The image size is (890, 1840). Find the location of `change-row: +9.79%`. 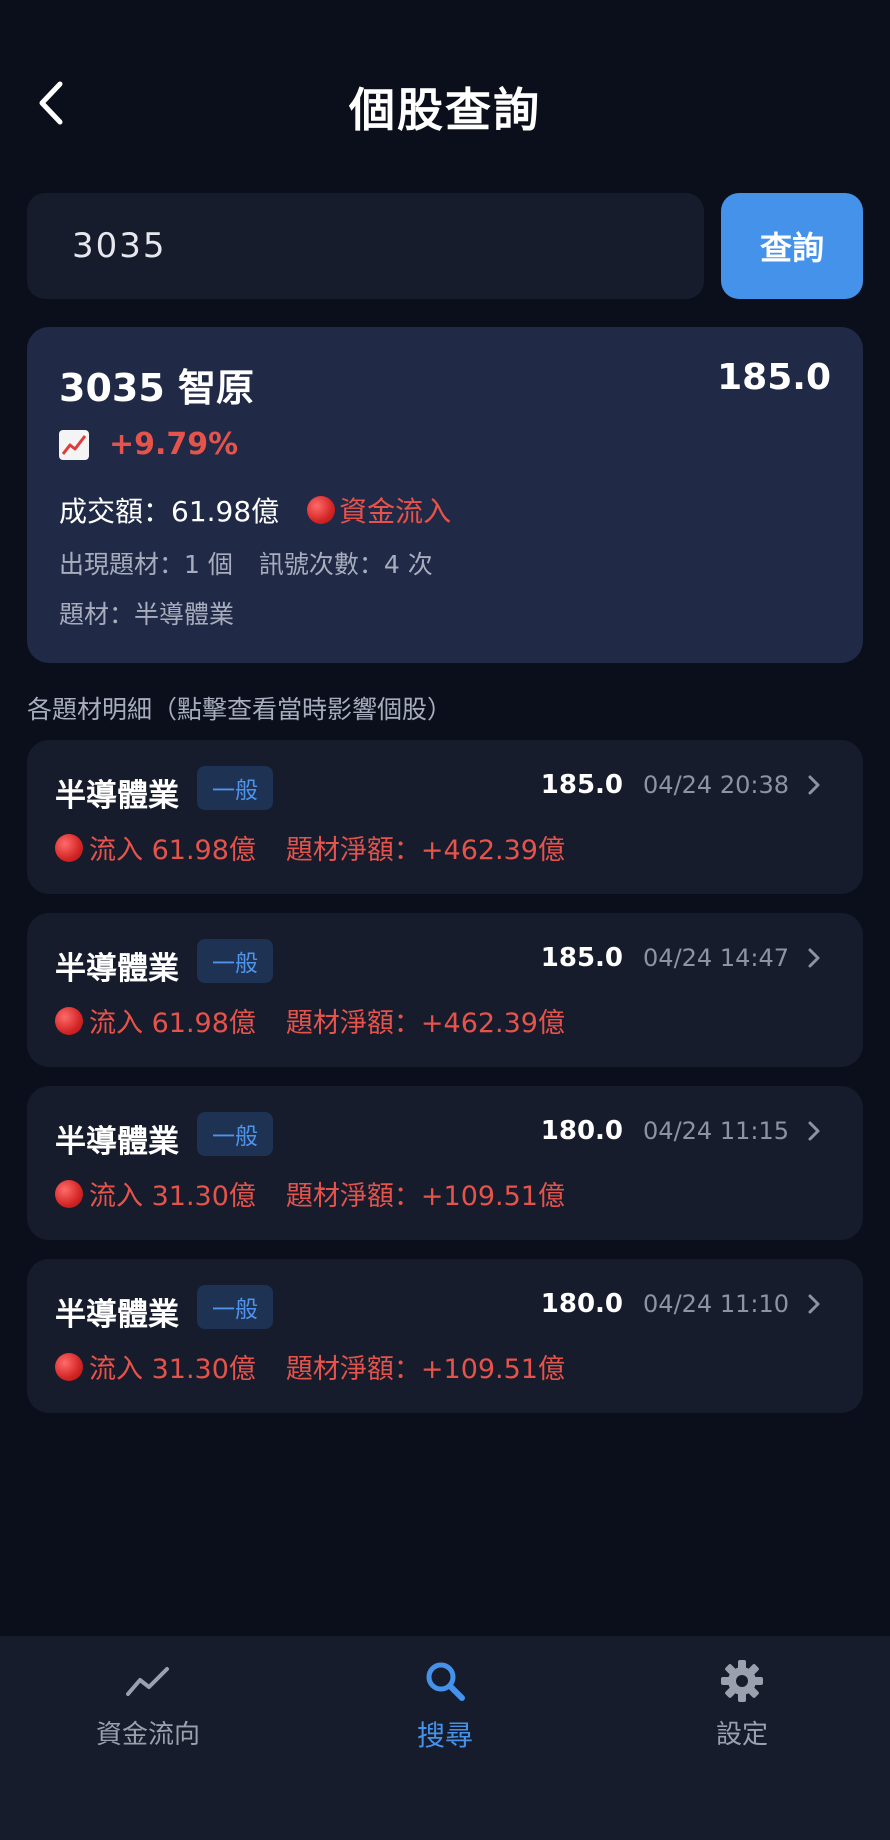

change-row: +9.79% is located at coordinates (148, 444).